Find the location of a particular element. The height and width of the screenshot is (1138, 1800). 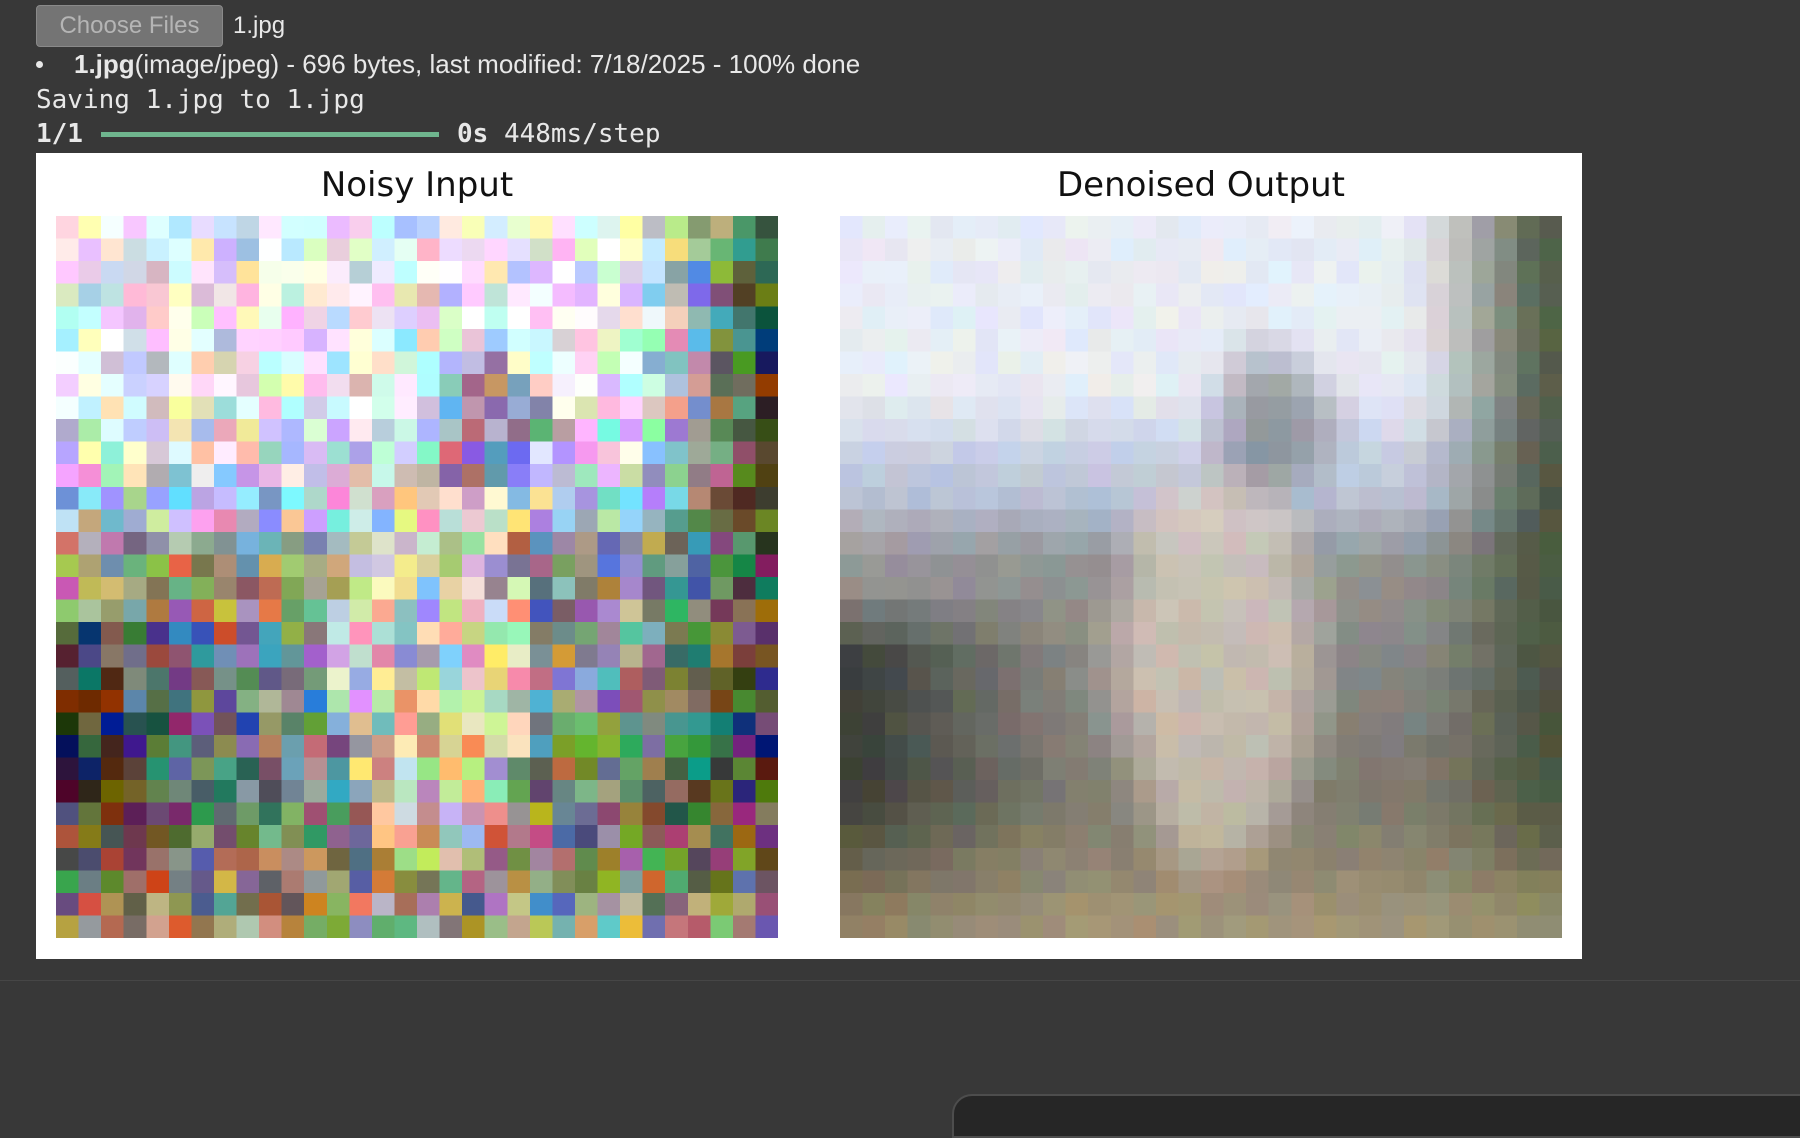

denoised-output-title: Denoised Output is located at coordinates (1201, 185).